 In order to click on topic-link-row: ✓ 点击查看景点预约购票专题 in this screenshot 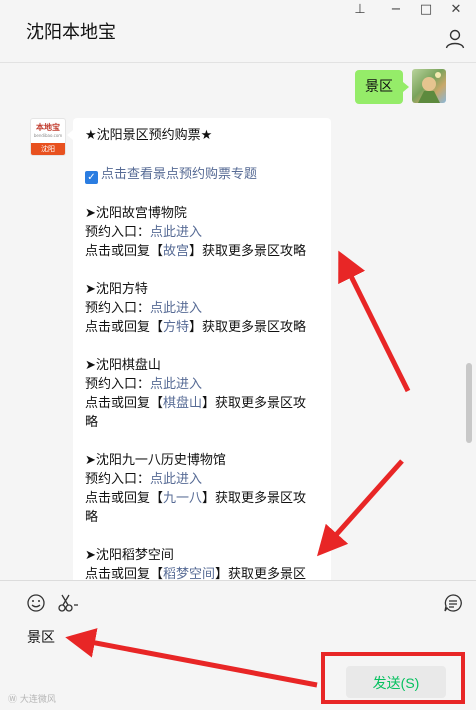, I will do `click(205, 174)`.